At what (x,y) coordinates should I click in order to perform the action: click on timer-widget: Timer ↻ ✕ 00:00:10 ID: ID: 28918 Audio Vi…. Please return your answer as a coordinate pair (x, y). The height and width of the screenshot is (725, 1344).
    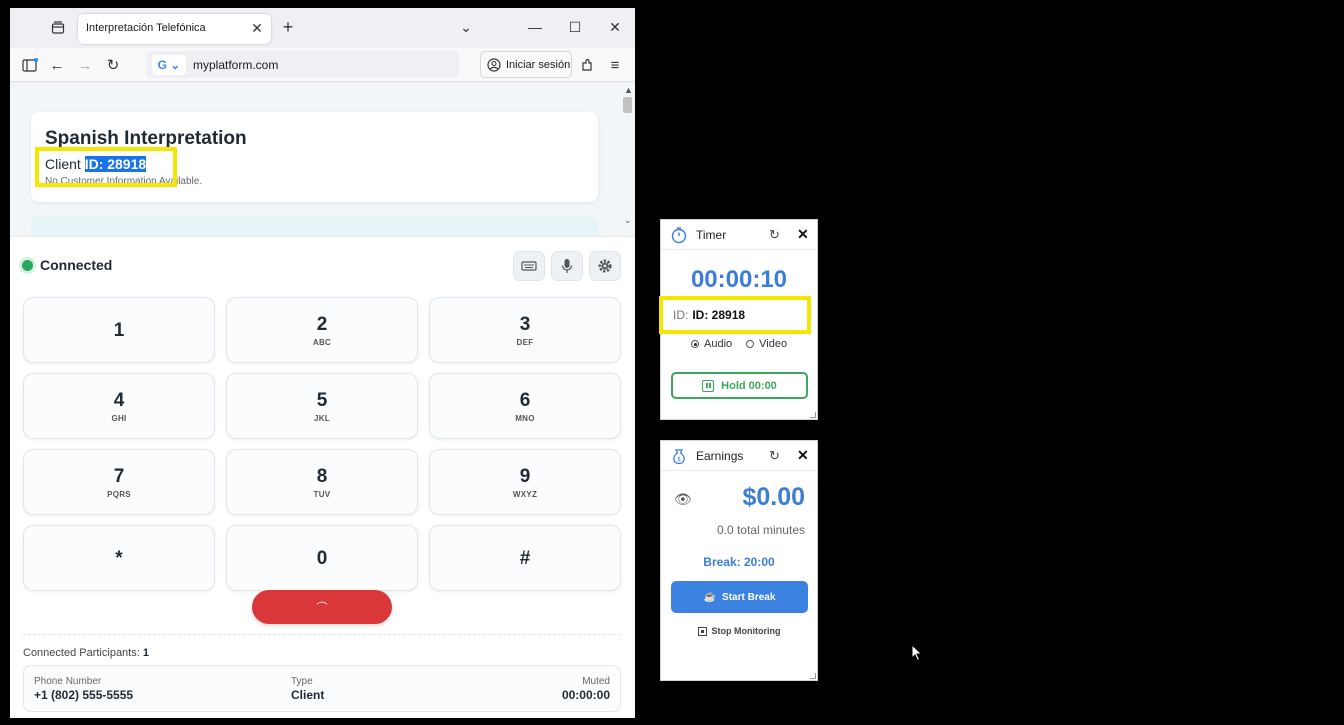
    Looking at the image, I should click on (738, 319).